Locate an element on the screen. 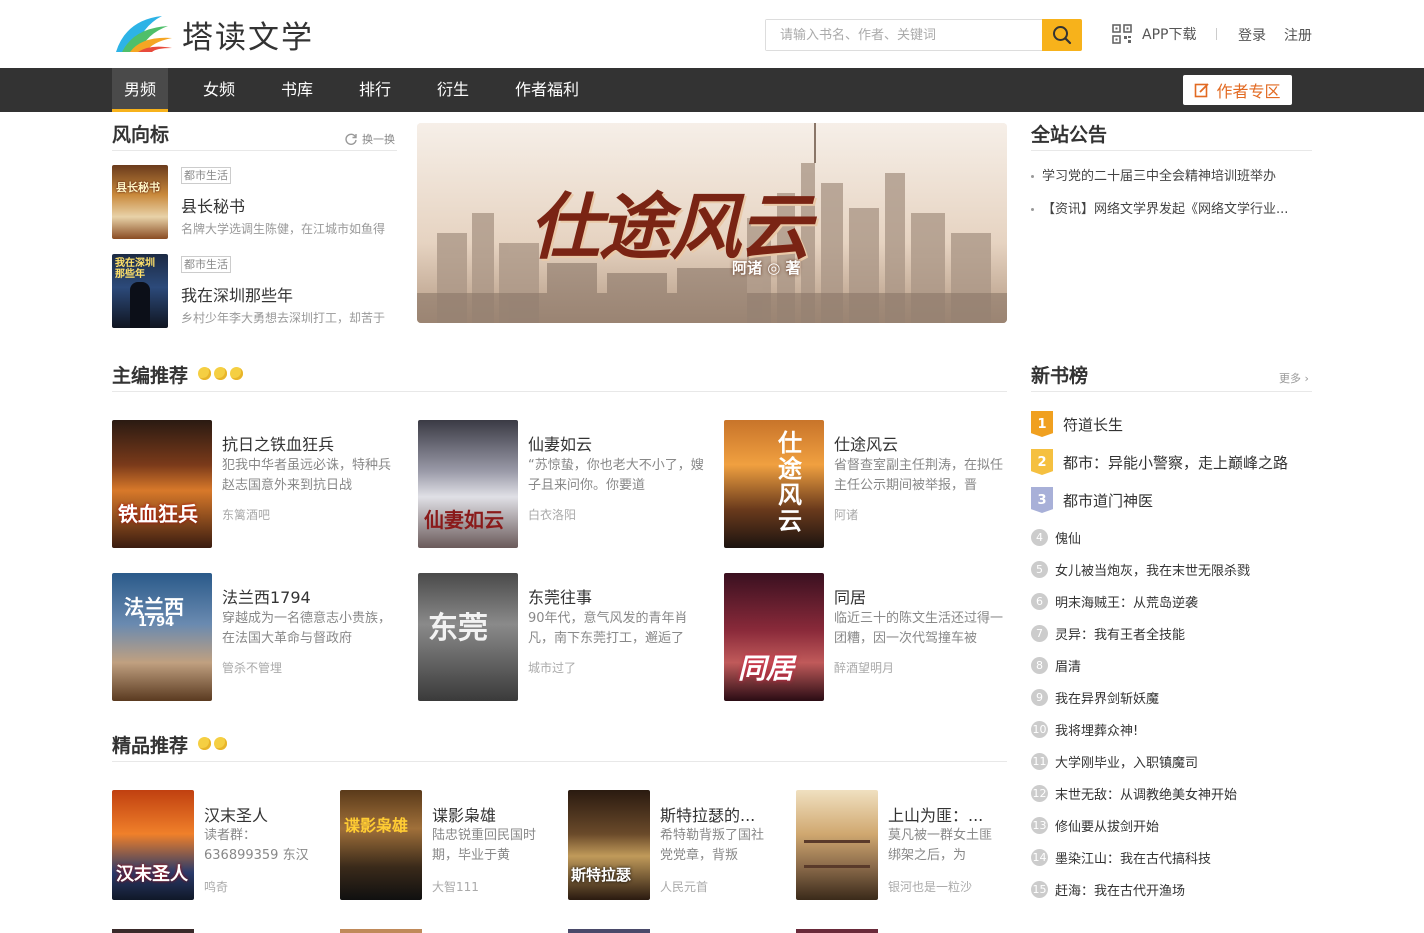 The height and width of the screenshot is (933, 1424). book-cover: 我在深圳 那些年 is located at coordinates (140, 291).